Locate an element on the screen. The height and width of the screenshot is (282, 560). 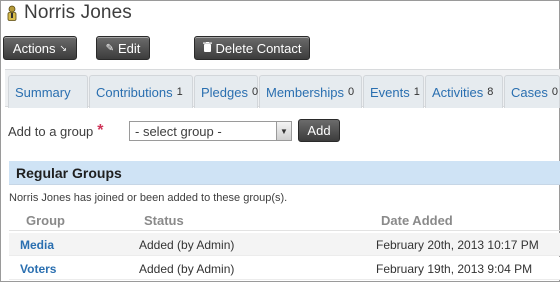
edit-label: Edit is located at coordinates (129, 48).